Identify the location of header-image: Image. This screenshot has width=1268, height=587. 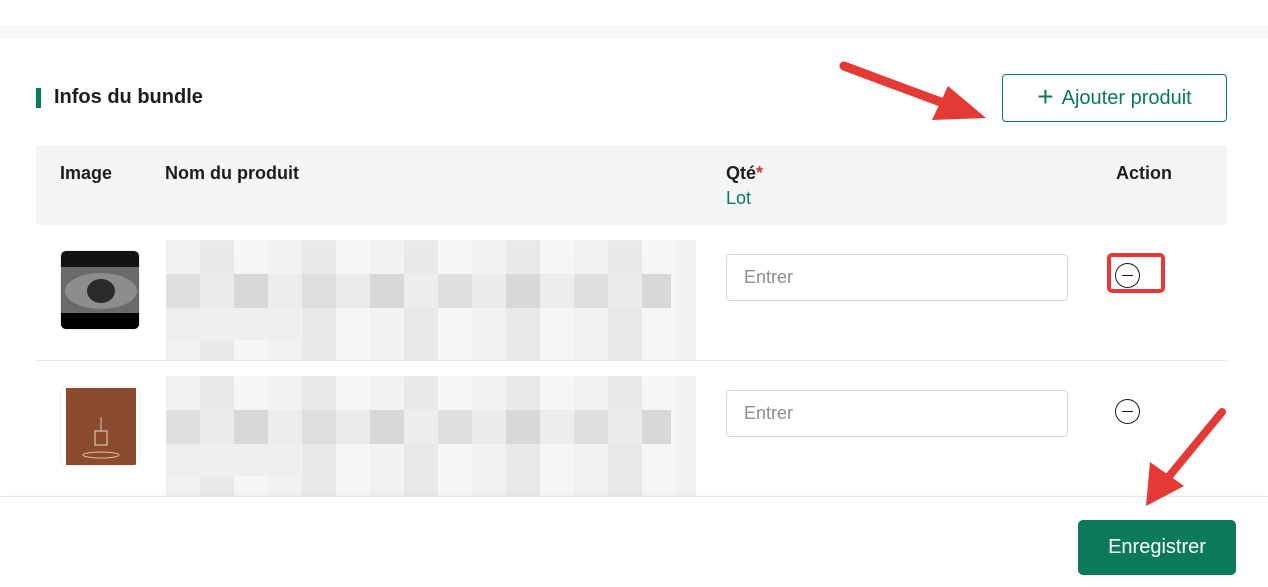
(86, 173).